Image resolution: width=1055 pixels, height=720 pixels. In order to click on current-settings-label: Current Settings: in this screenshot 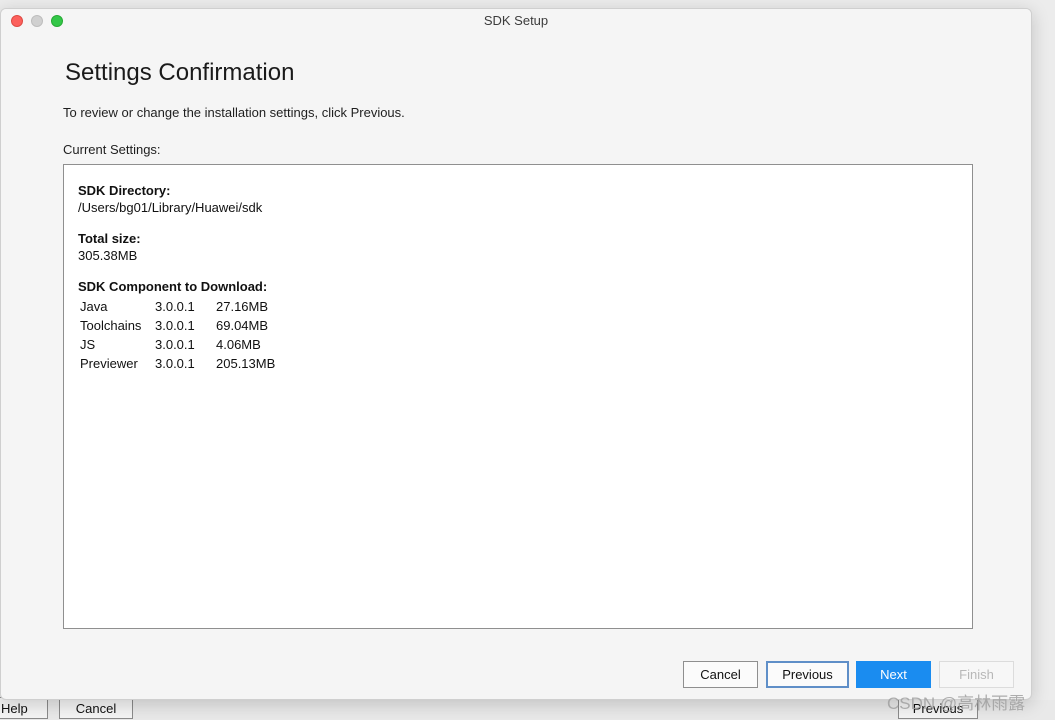, I will do `click(112, 149)`.